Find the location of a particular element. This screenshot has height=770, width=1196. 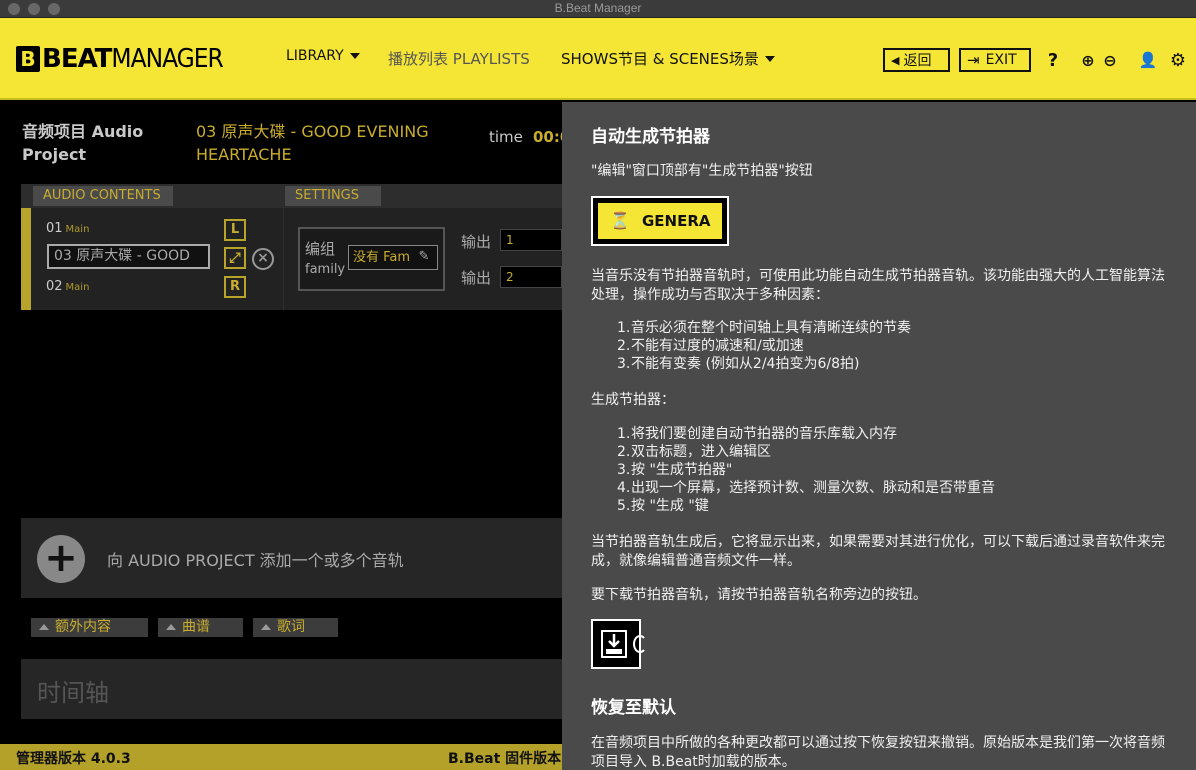

nav-shows: SHOWS节目 & SCENES场景 is located at coordinates (668, 58).